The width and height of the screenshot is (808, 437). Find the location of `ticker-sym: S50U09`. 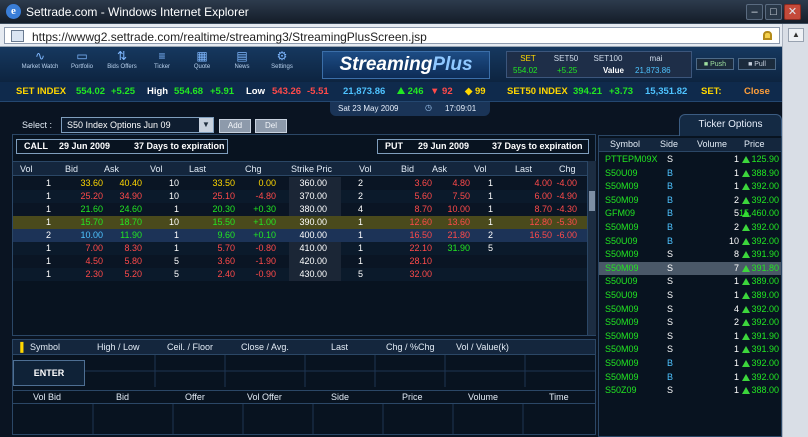

ticker-sym: S50U09 is located at coordinates (621, 240).